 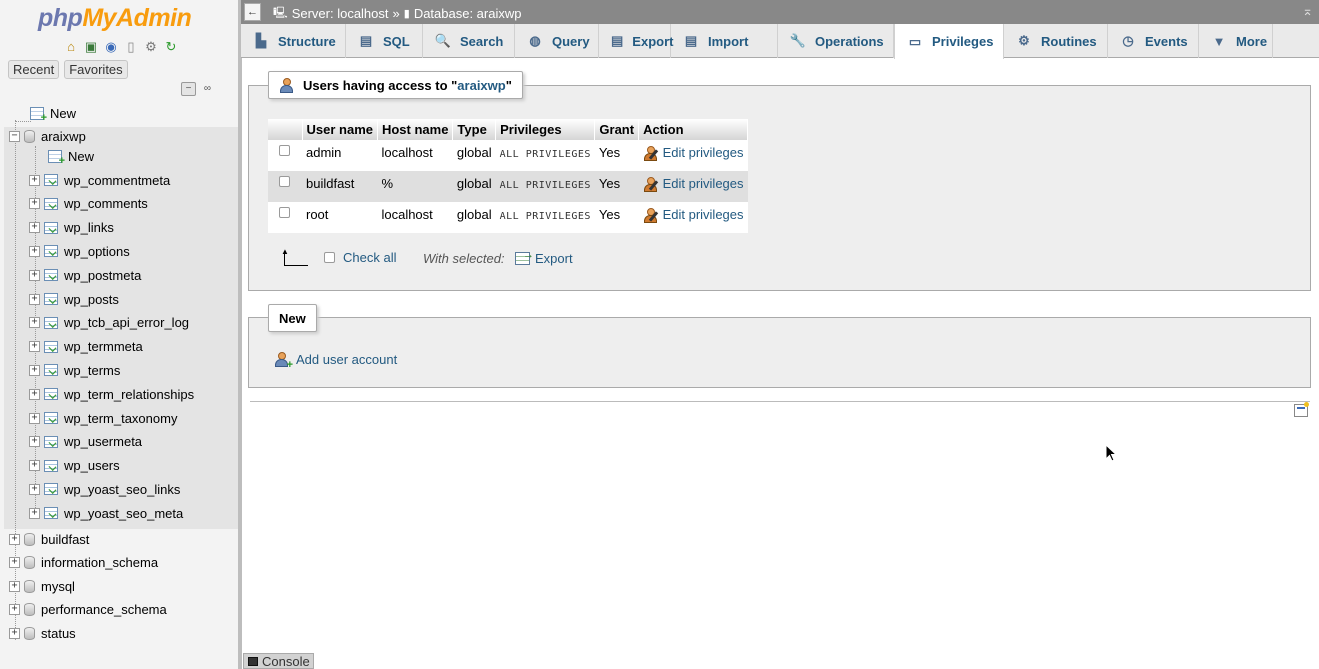 What do you see at coordinates (74, 466) in the screenshot?
I see `tree-table-item: + wp_users` at bounding box center [74, 466].